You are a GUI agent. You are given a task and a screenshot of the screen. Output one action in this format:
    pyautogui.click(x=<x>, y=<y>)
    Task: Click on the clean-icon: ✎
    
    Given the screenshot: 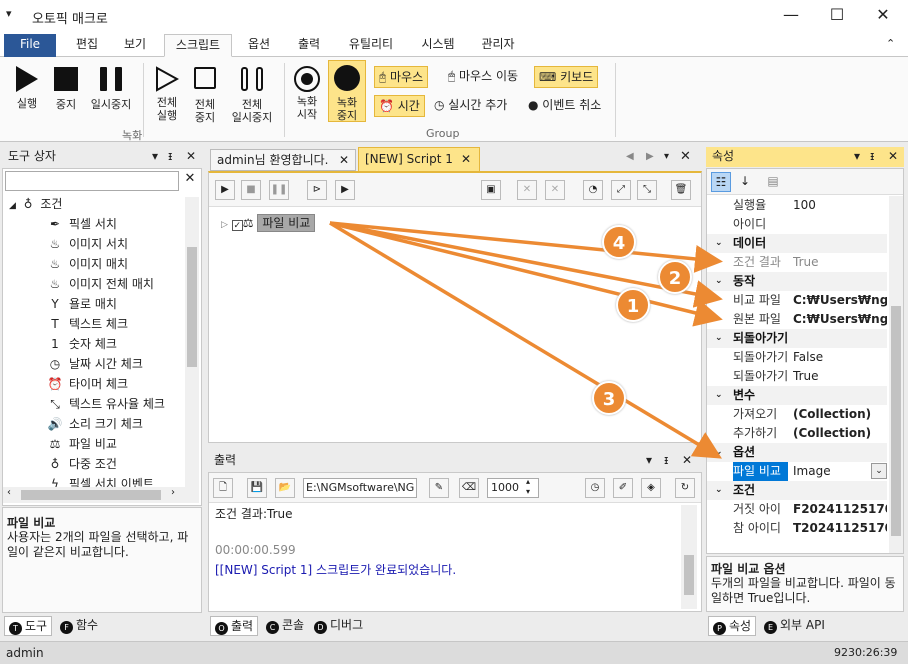 What is the action you would take?
    pyautogui.click(x=439, y=488)
    